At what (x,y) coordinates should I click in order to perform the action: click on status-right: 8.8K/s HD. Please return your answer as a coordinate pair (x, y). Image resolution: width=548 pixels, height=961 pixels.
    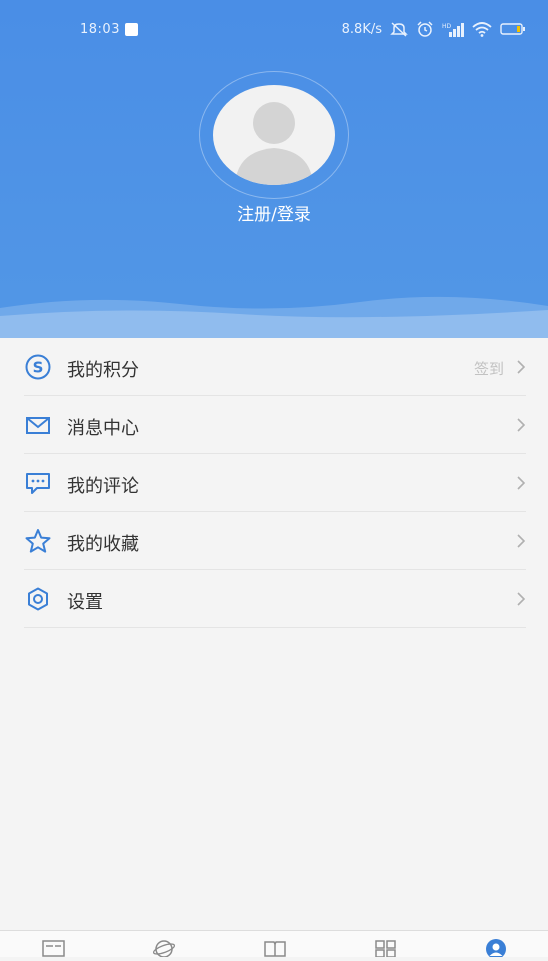
    Looking at the image, I should click on (434, 29).